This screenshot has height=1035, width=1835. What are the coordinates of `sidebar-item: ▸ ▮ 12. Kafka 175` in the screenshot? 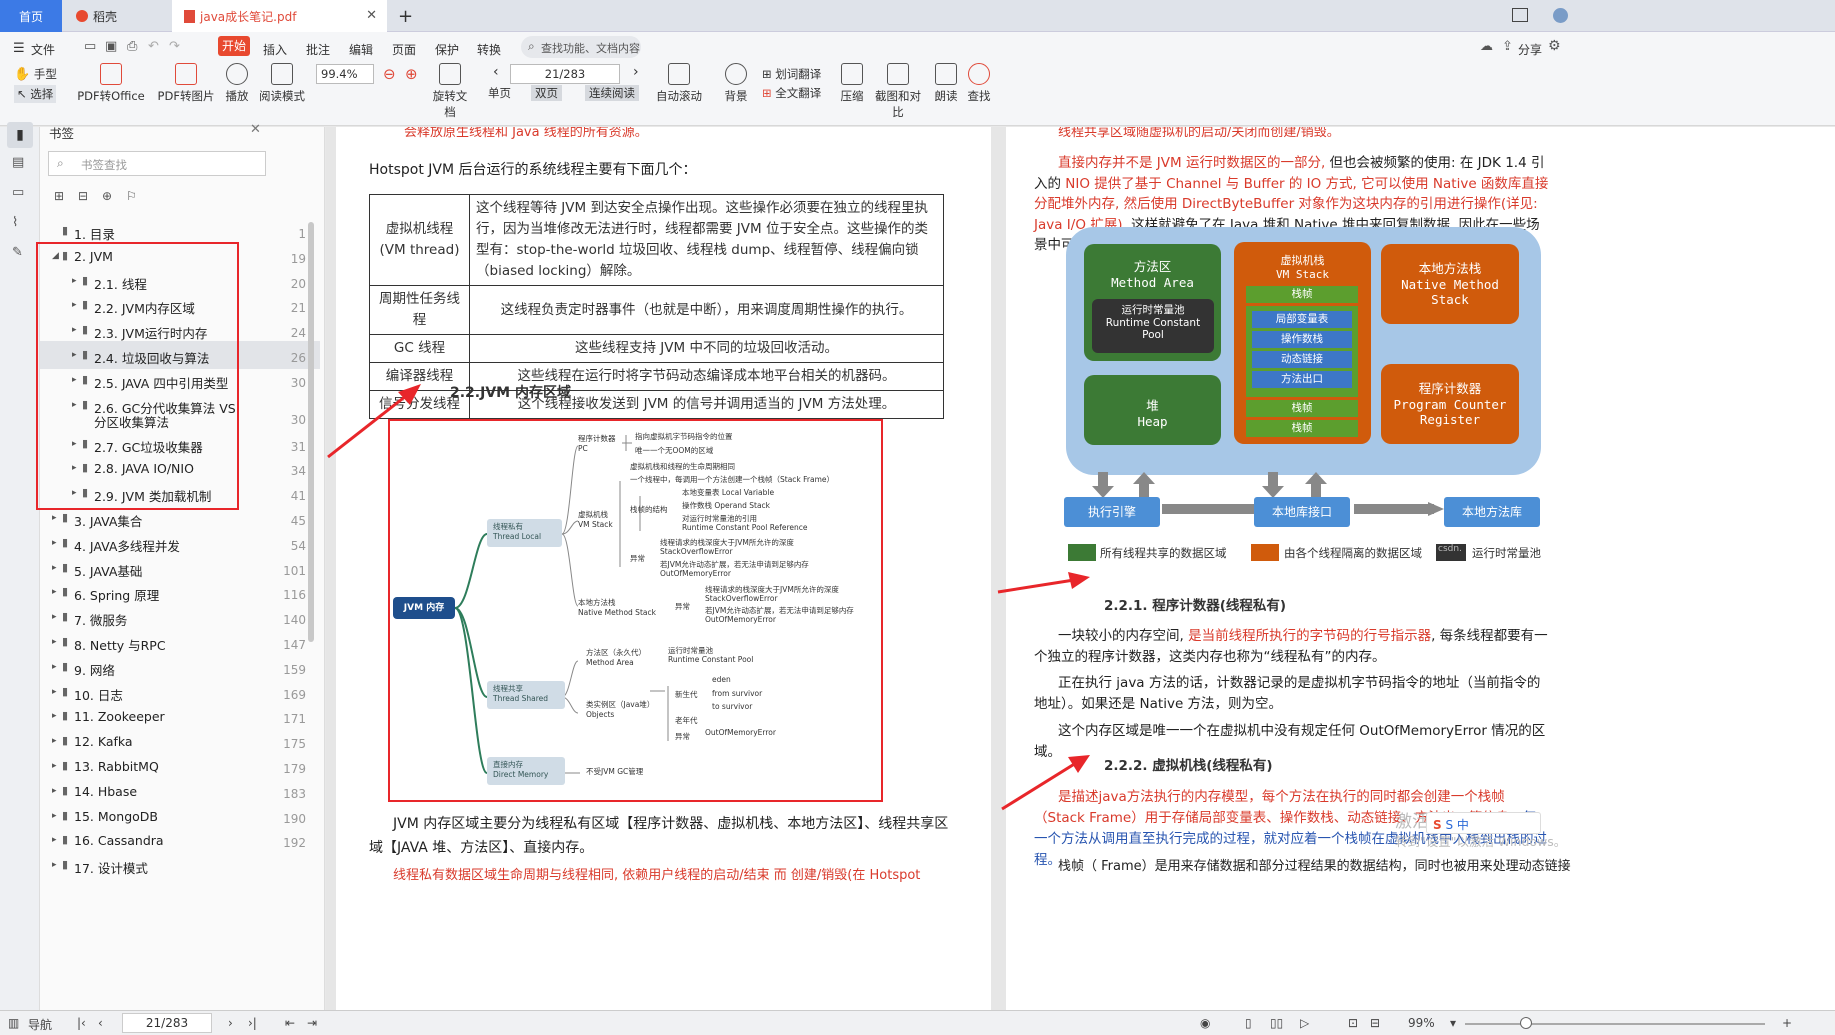 It's located at (180, 741).